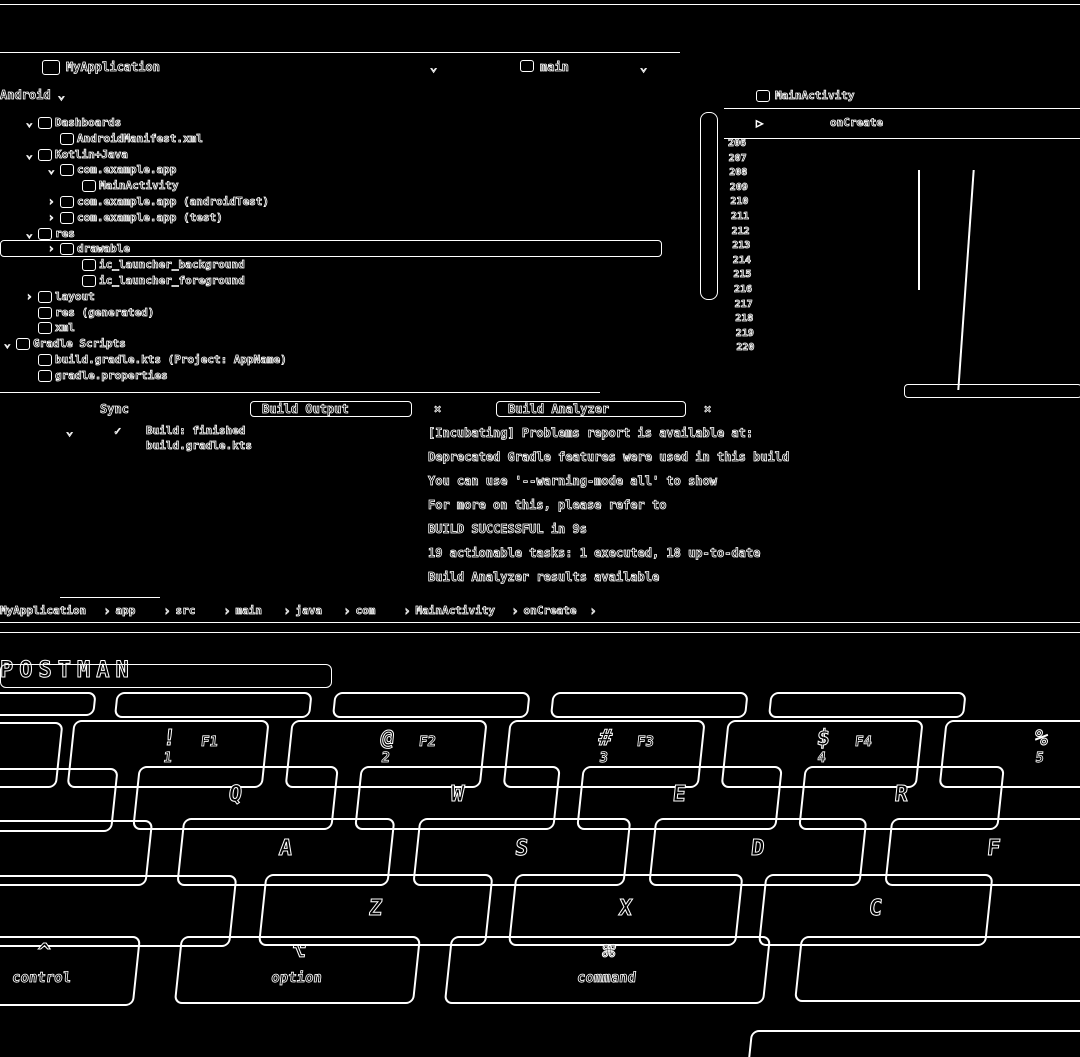  Describe the element at coordinates (51, 67) in the screenshot. I see `project-icon` at that location.